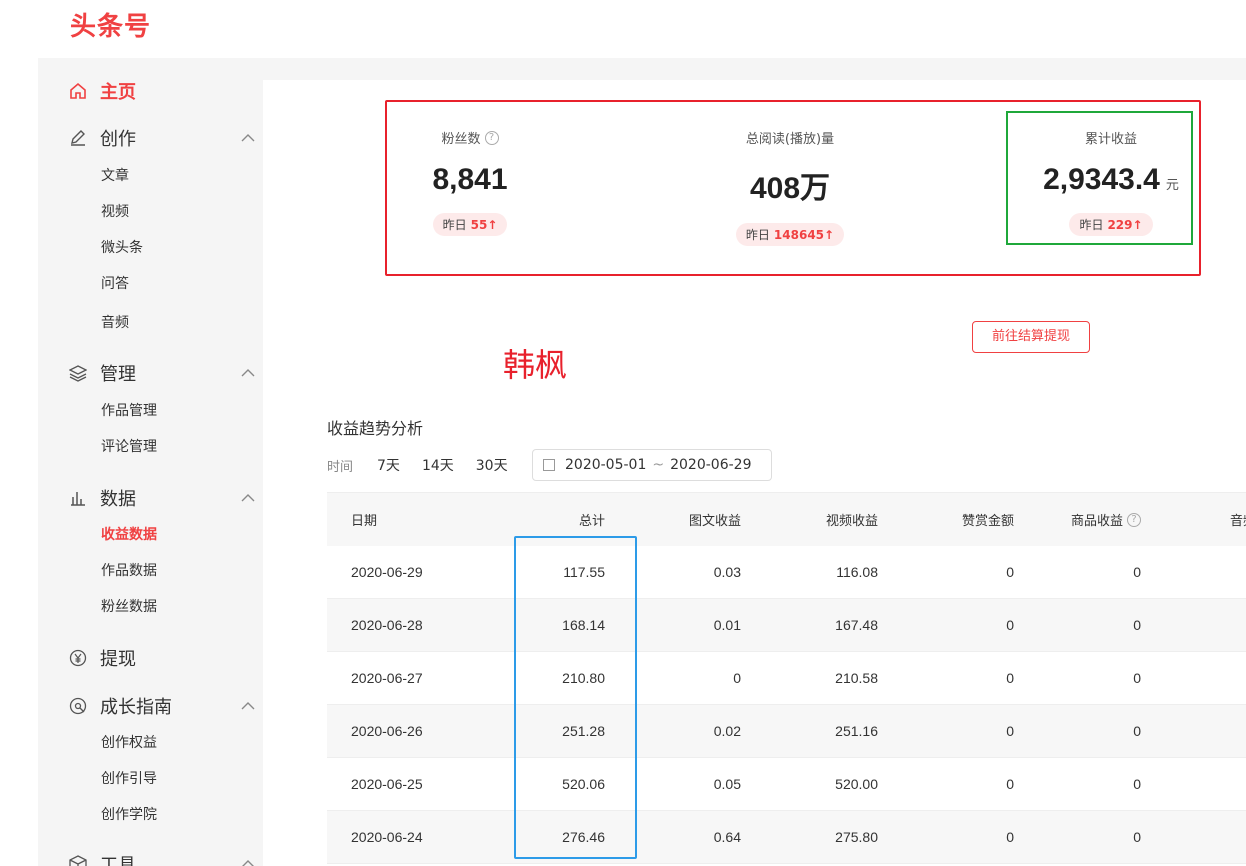  I want to click on cell-tuwen: 0.03, so click(727, 572).